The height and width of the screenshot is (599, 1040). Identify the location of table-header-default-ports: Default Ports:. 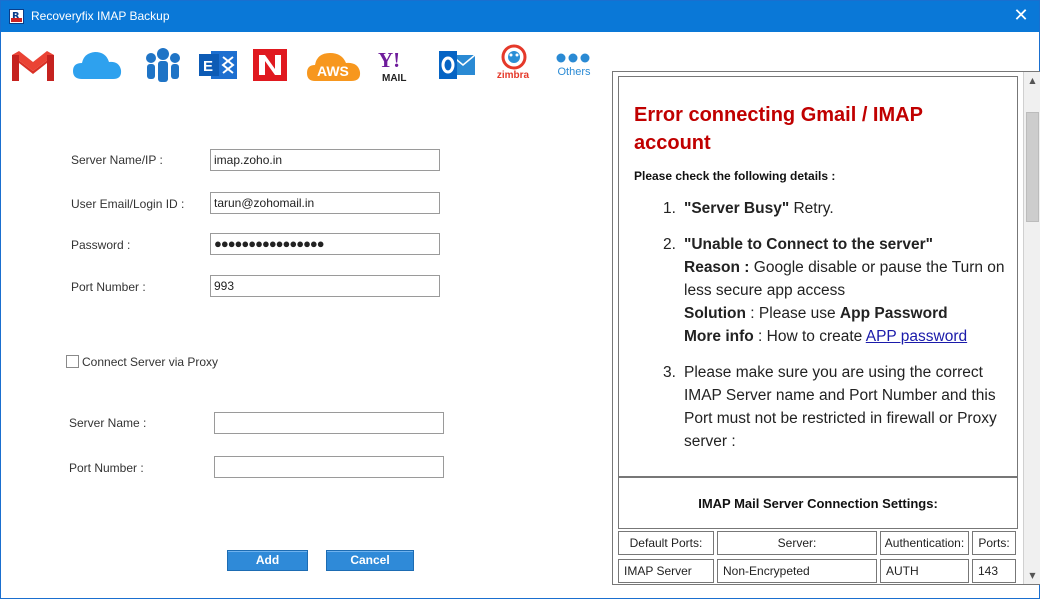
(666, 543).